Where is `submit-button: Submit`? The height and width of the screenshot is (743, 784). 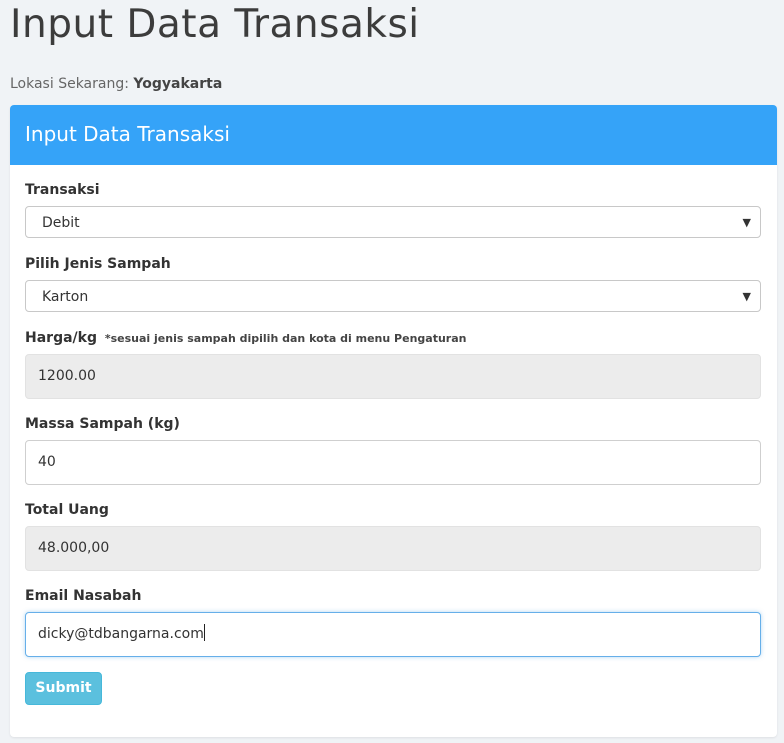 submit-button: Submit is located at coordinates (63, 688).